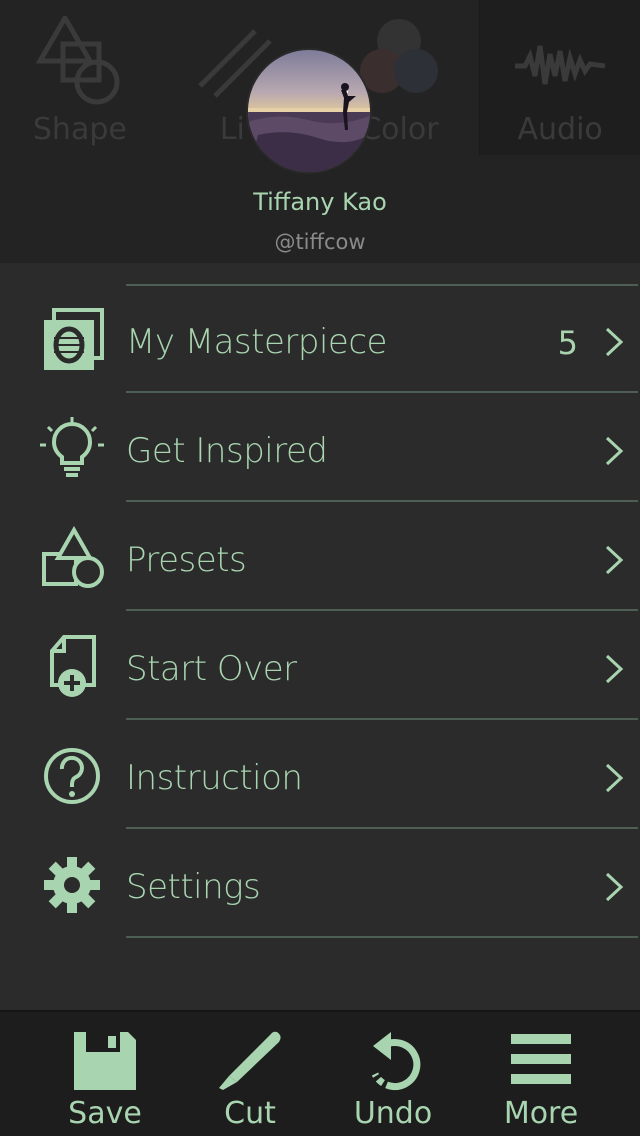 Image resolution: width=640 pixels, height=1136 pixels. Describe the element at coordinates (73, 666) in the screenshot. I see `new-document-icon` at that location.